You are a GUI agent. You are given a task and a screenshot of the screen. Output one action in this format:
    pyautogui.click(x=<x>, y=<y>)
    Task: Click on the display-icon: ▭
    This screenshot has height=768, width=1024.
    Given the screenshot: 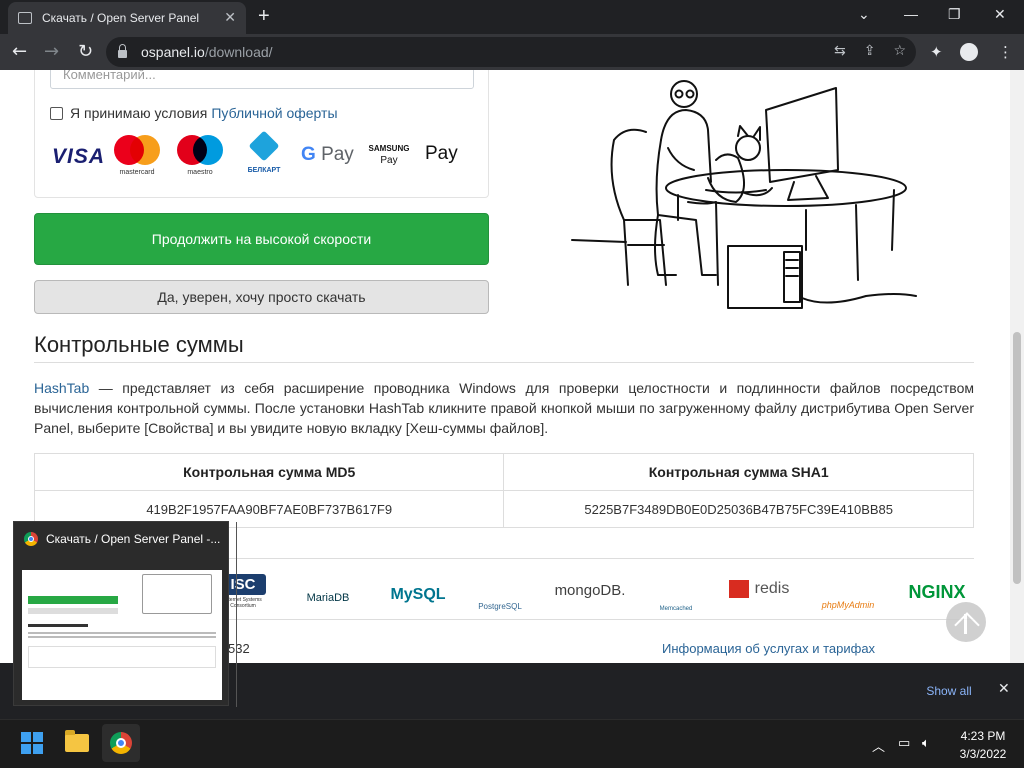 What is the action you would take?
    pyautogui.click(x=904, y=743)
    